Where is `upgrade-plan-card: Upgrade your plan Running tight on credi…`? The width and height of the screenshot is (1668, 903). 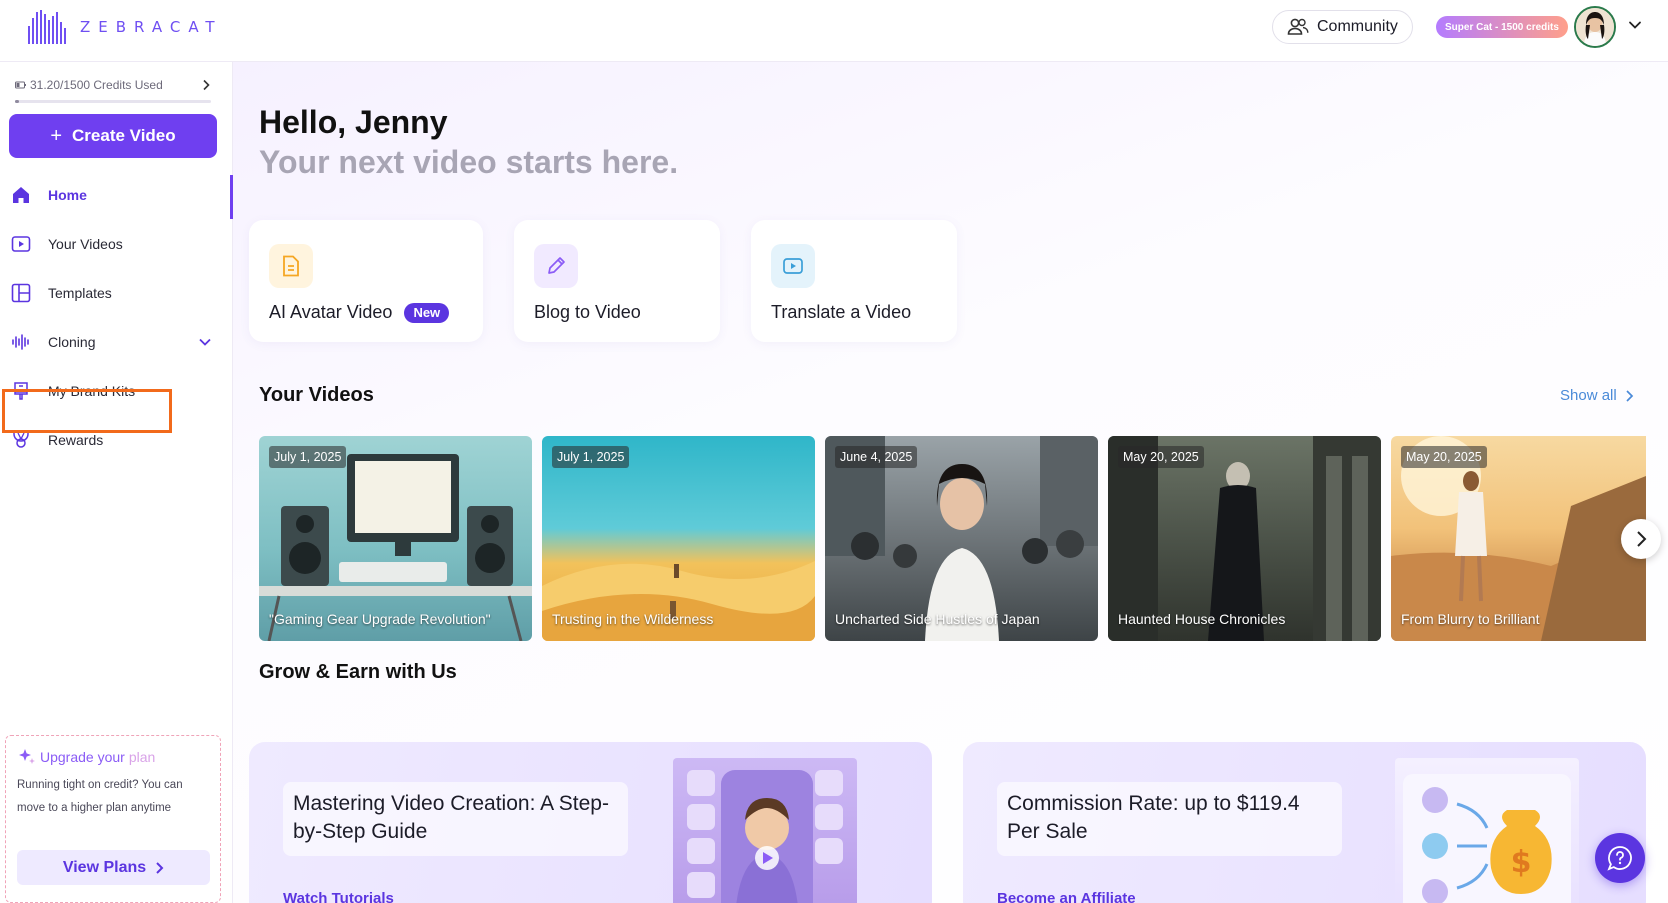 upgrade-plan-card: Upgrade your plan Running tight on credi… is located at coordinates (113, 819).